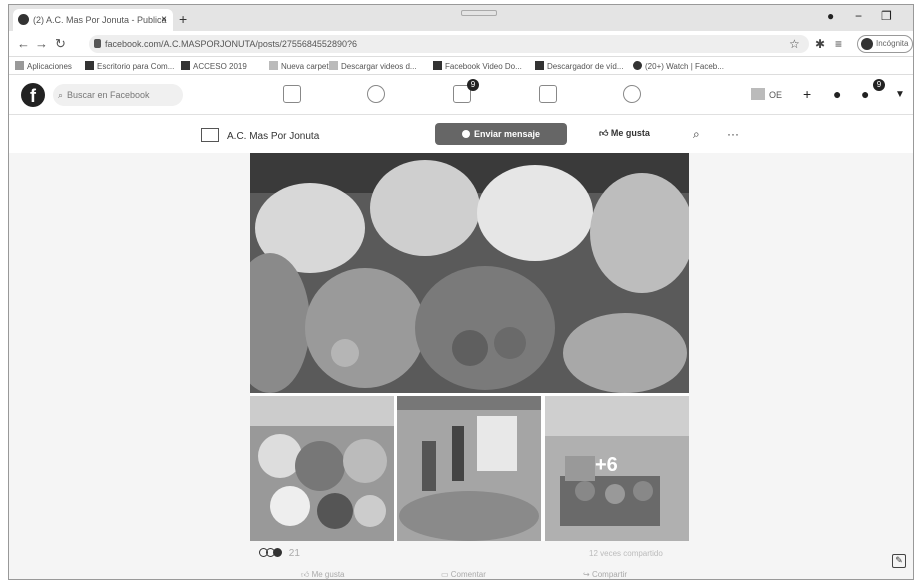 The image size is (920, 584). What do you see at coordinates (19, 65) in the screenshot?
I see `apps-grid-icon` at bounding box center [19, 65].